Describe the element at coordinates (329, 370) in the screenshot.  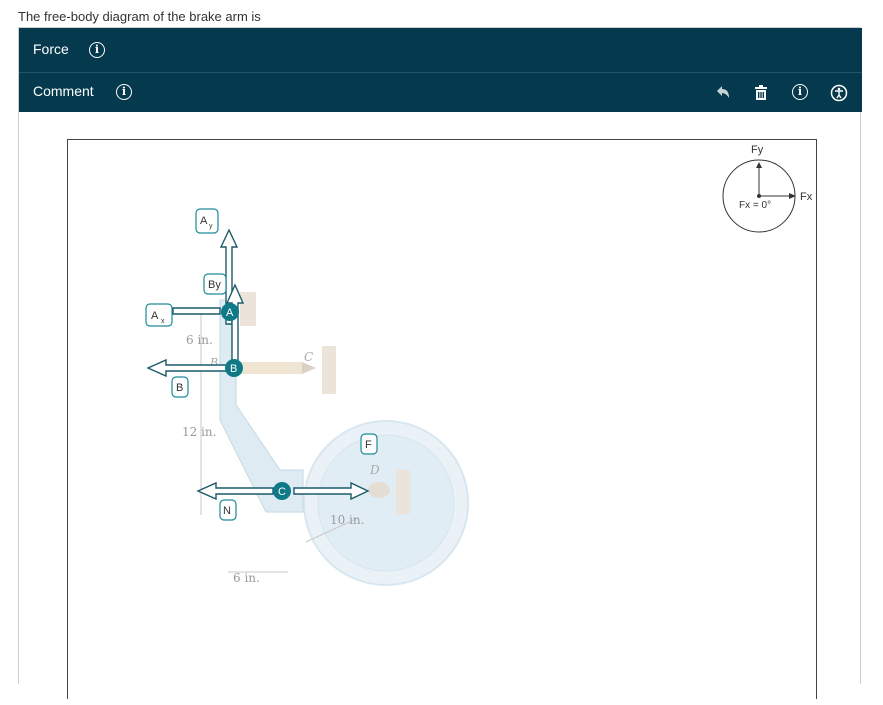
I see `support-c` at that location.